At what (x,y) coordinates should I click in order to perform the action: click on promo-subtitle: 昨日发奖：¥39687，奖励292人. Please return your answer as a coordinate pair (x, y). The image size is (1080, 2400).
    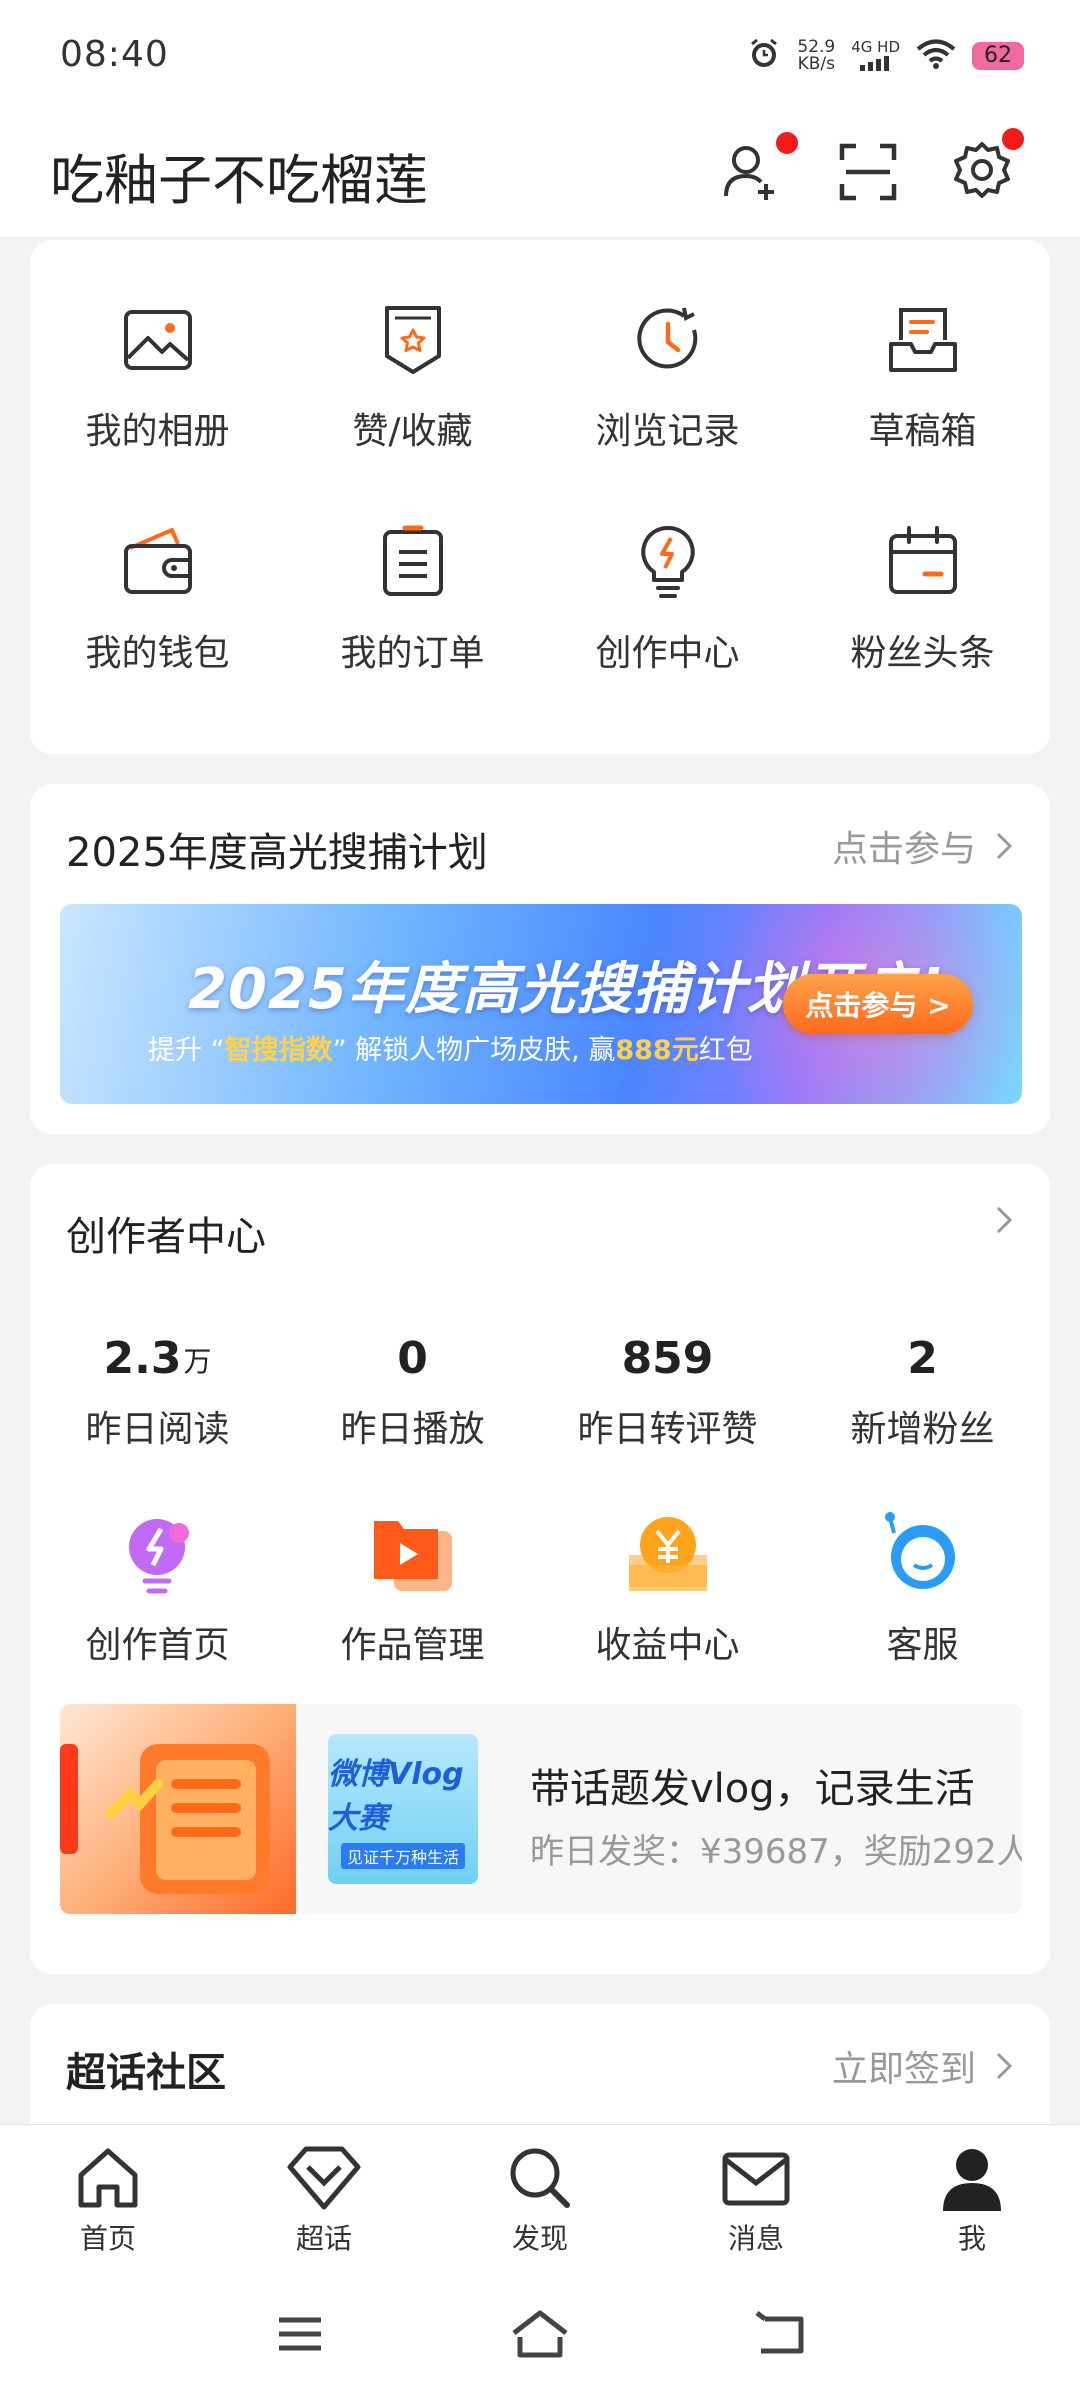
    Looking at the image, I should click on (776, 1852).